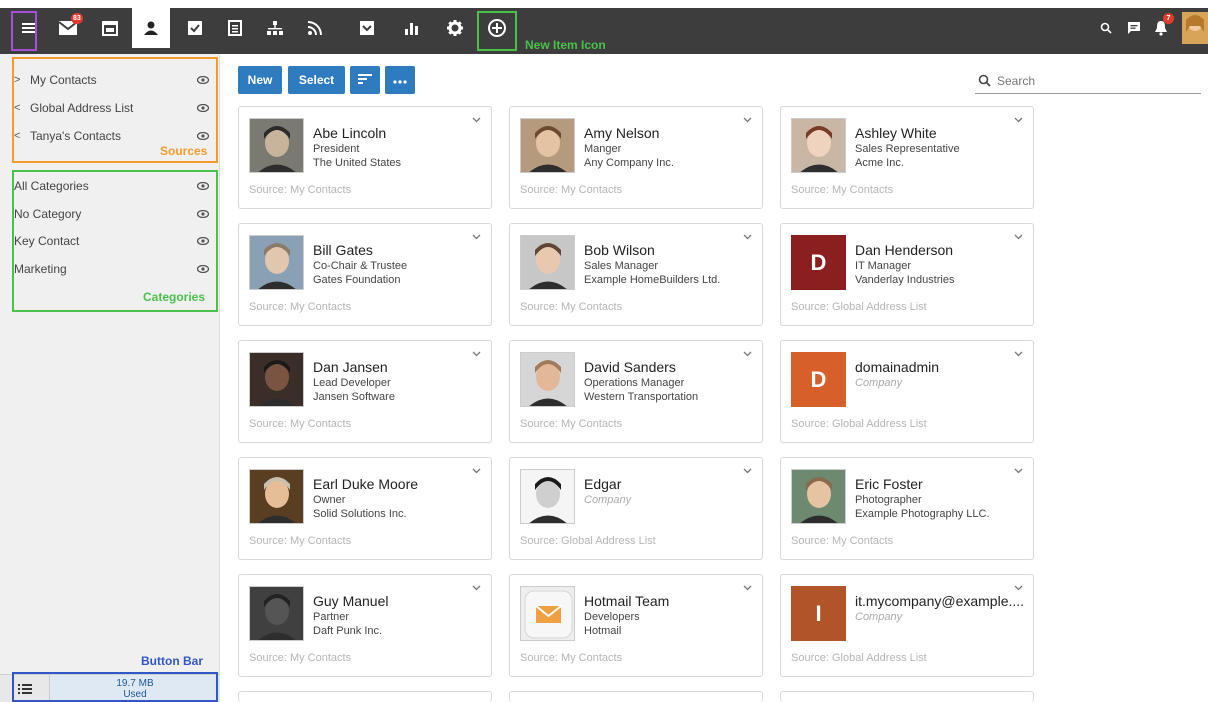  I want to click on contact-initial-avatar: D, so click(818, 379).